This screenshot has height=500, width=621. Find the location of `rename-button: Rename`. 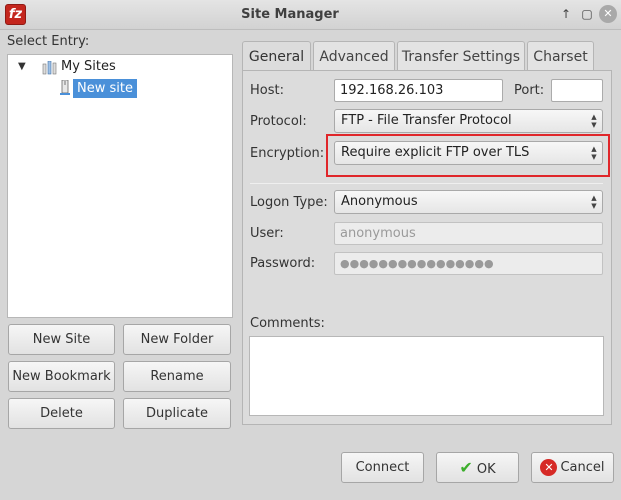

rename-button: Rename is located at coordinates (177, 376).